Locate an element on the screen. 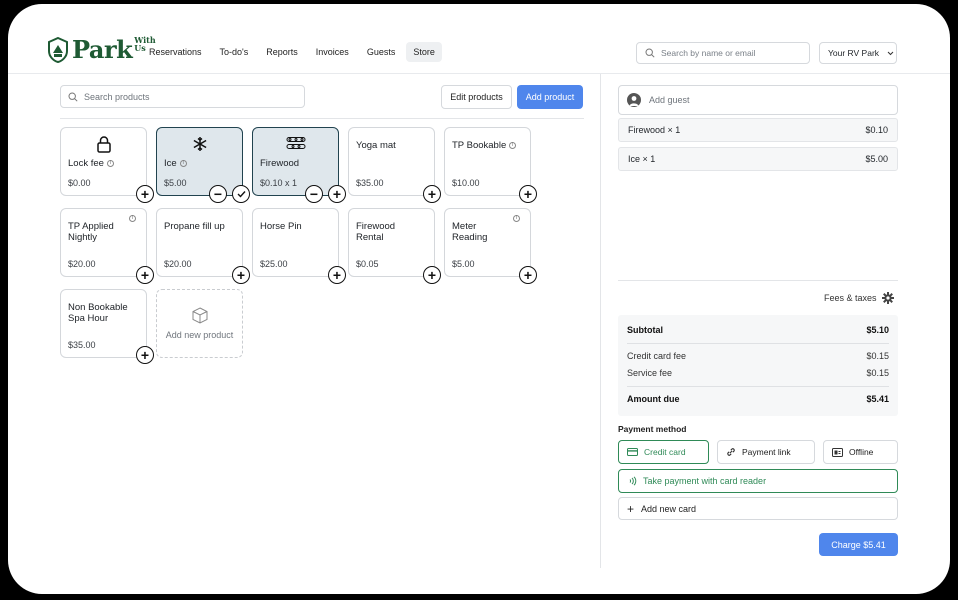  product-search-input: Search products is located at coordinates (182, 96).